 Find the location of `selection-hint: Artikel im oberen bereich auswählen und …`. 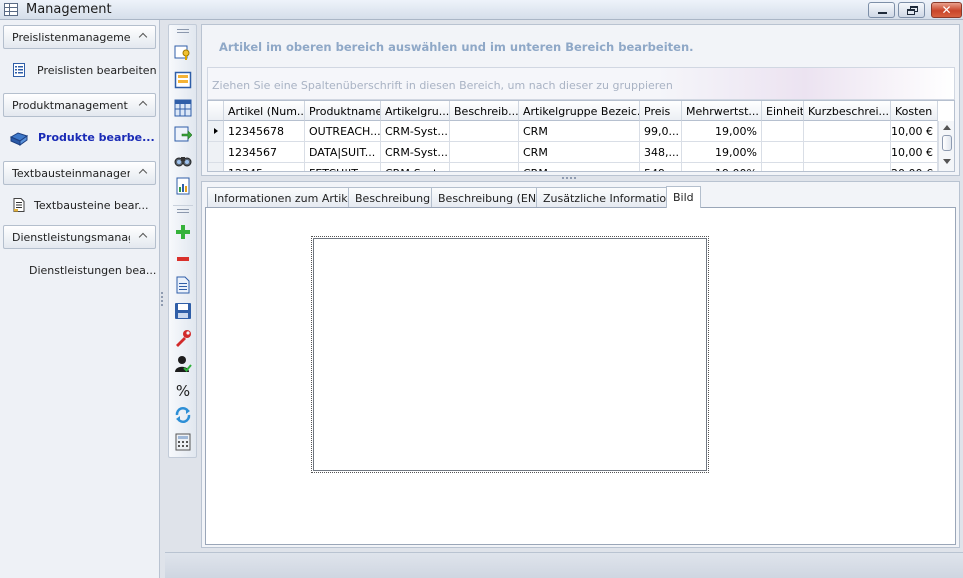

selection-hint: Artikel im oberen bereich auswählen und … is located at coordinates (456, 47).